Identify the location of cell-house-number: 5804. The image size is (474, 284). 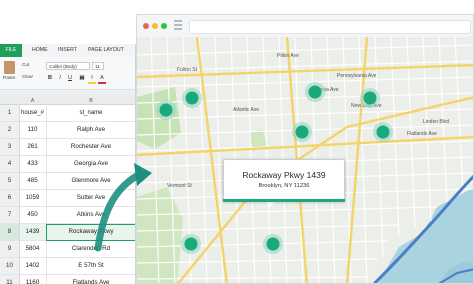
(33, 249).